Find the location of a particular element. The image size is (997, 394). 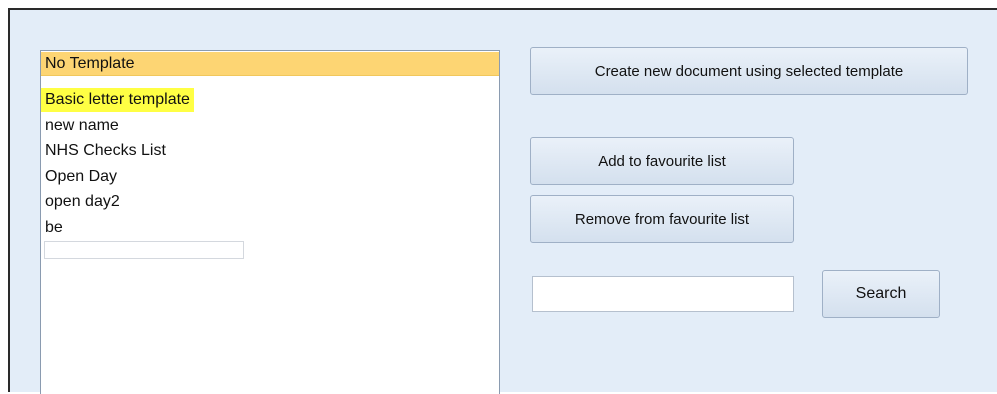

list-item-open-day: Open Day is located at coordinates (79, 177).